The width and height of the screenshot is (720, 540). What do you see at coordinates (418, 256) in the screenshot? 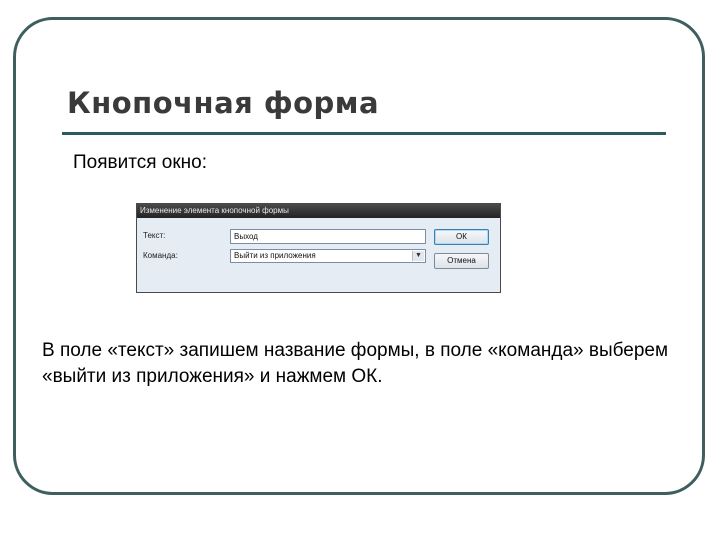
I see `chevron-down-icon: ▼` at bounding box center [418, 256].